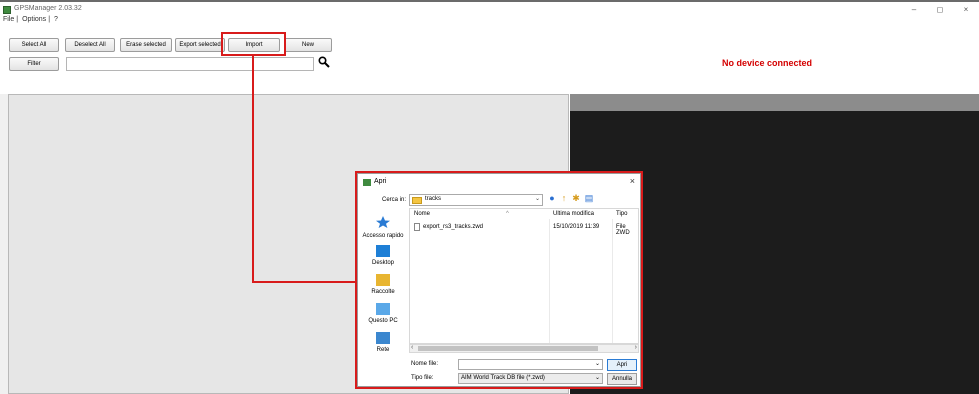 The height and width of the screenshot is (394, 979). Describe the element at coordinates (774, 102) in the screenshot. I see `track-view-header` at that location.